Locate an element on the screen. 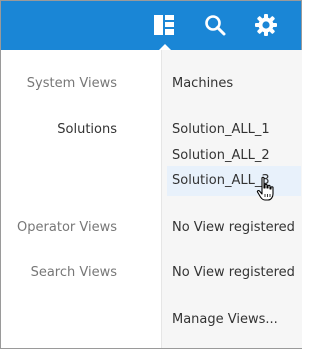  category-search-views: Search Views is located at coordinates (73, 272).